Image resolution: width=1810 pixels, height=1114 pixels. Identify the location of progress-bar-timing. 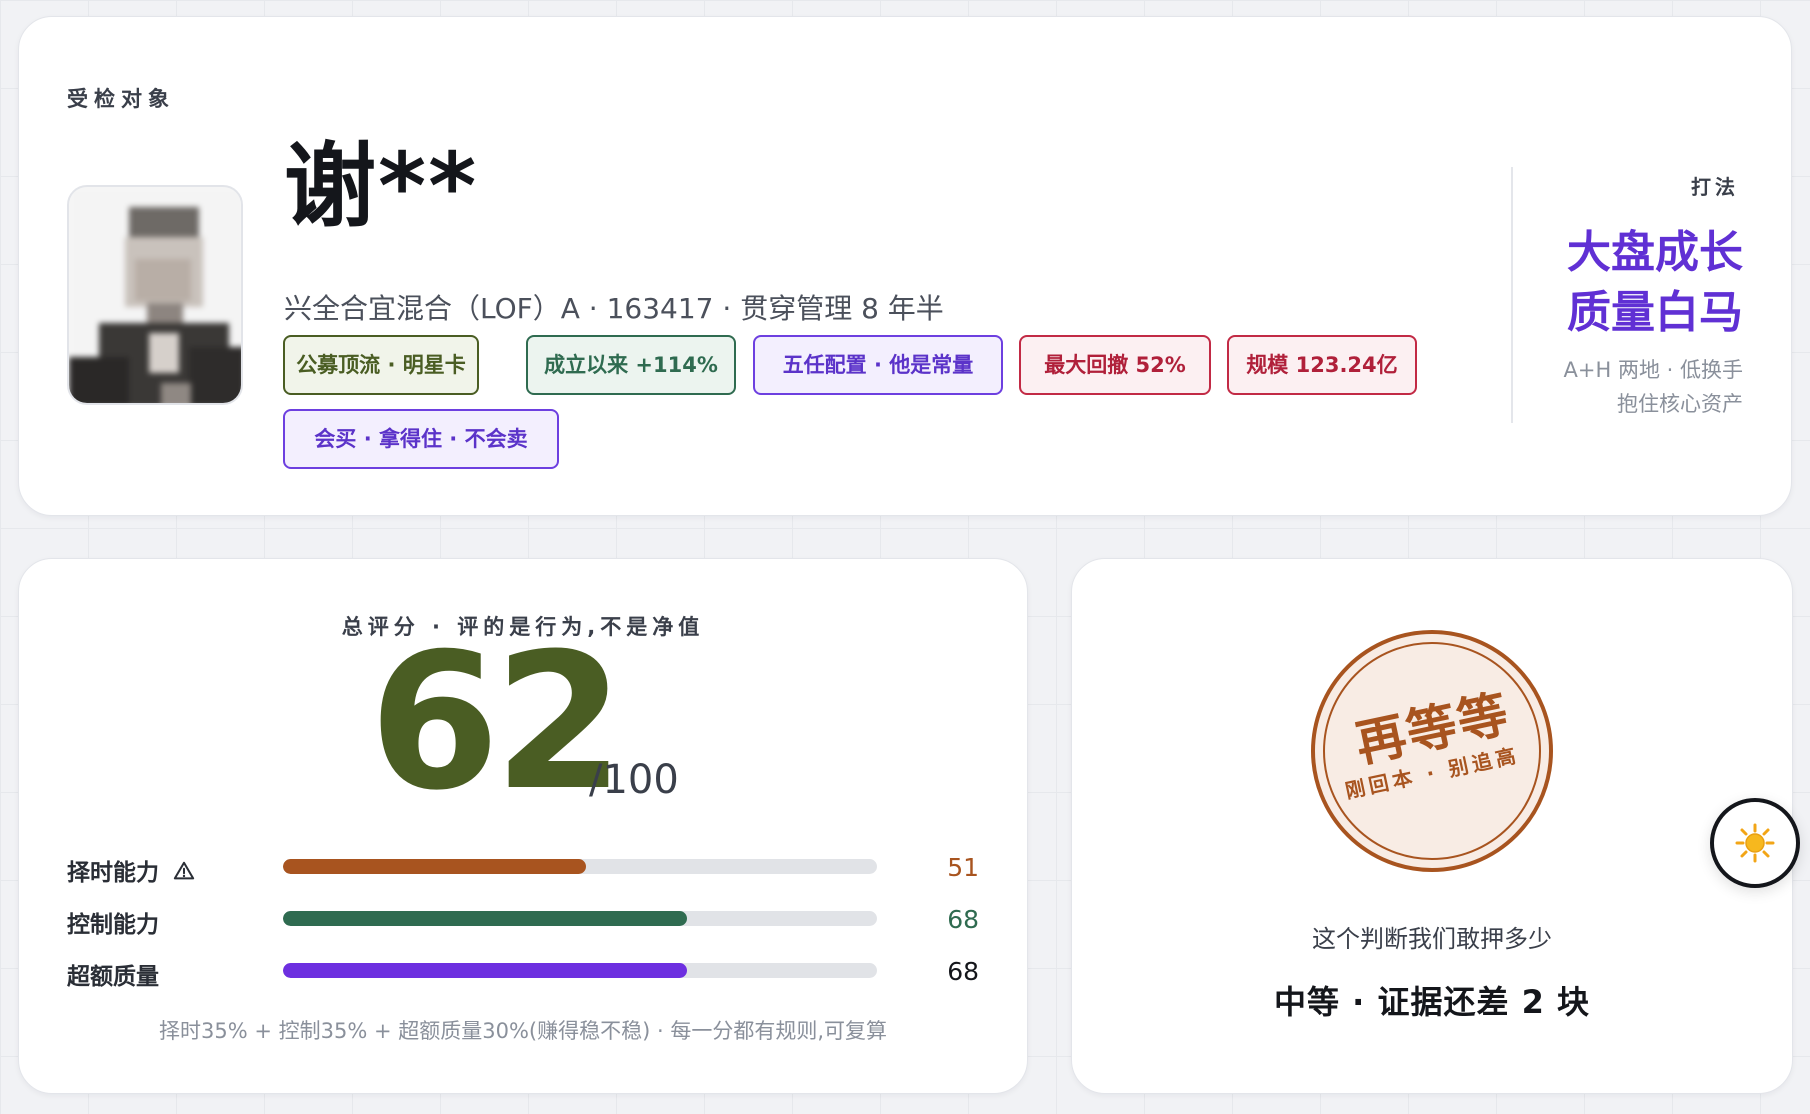
(580, 866).